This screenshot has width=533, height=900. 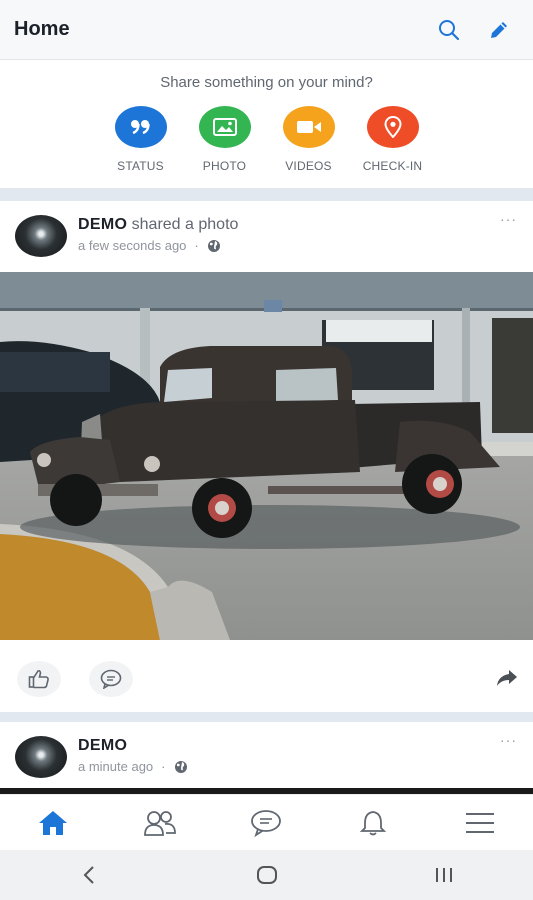 I want to click on post-header: DEMO a minute ago · ···, so click(x=266, y=755).